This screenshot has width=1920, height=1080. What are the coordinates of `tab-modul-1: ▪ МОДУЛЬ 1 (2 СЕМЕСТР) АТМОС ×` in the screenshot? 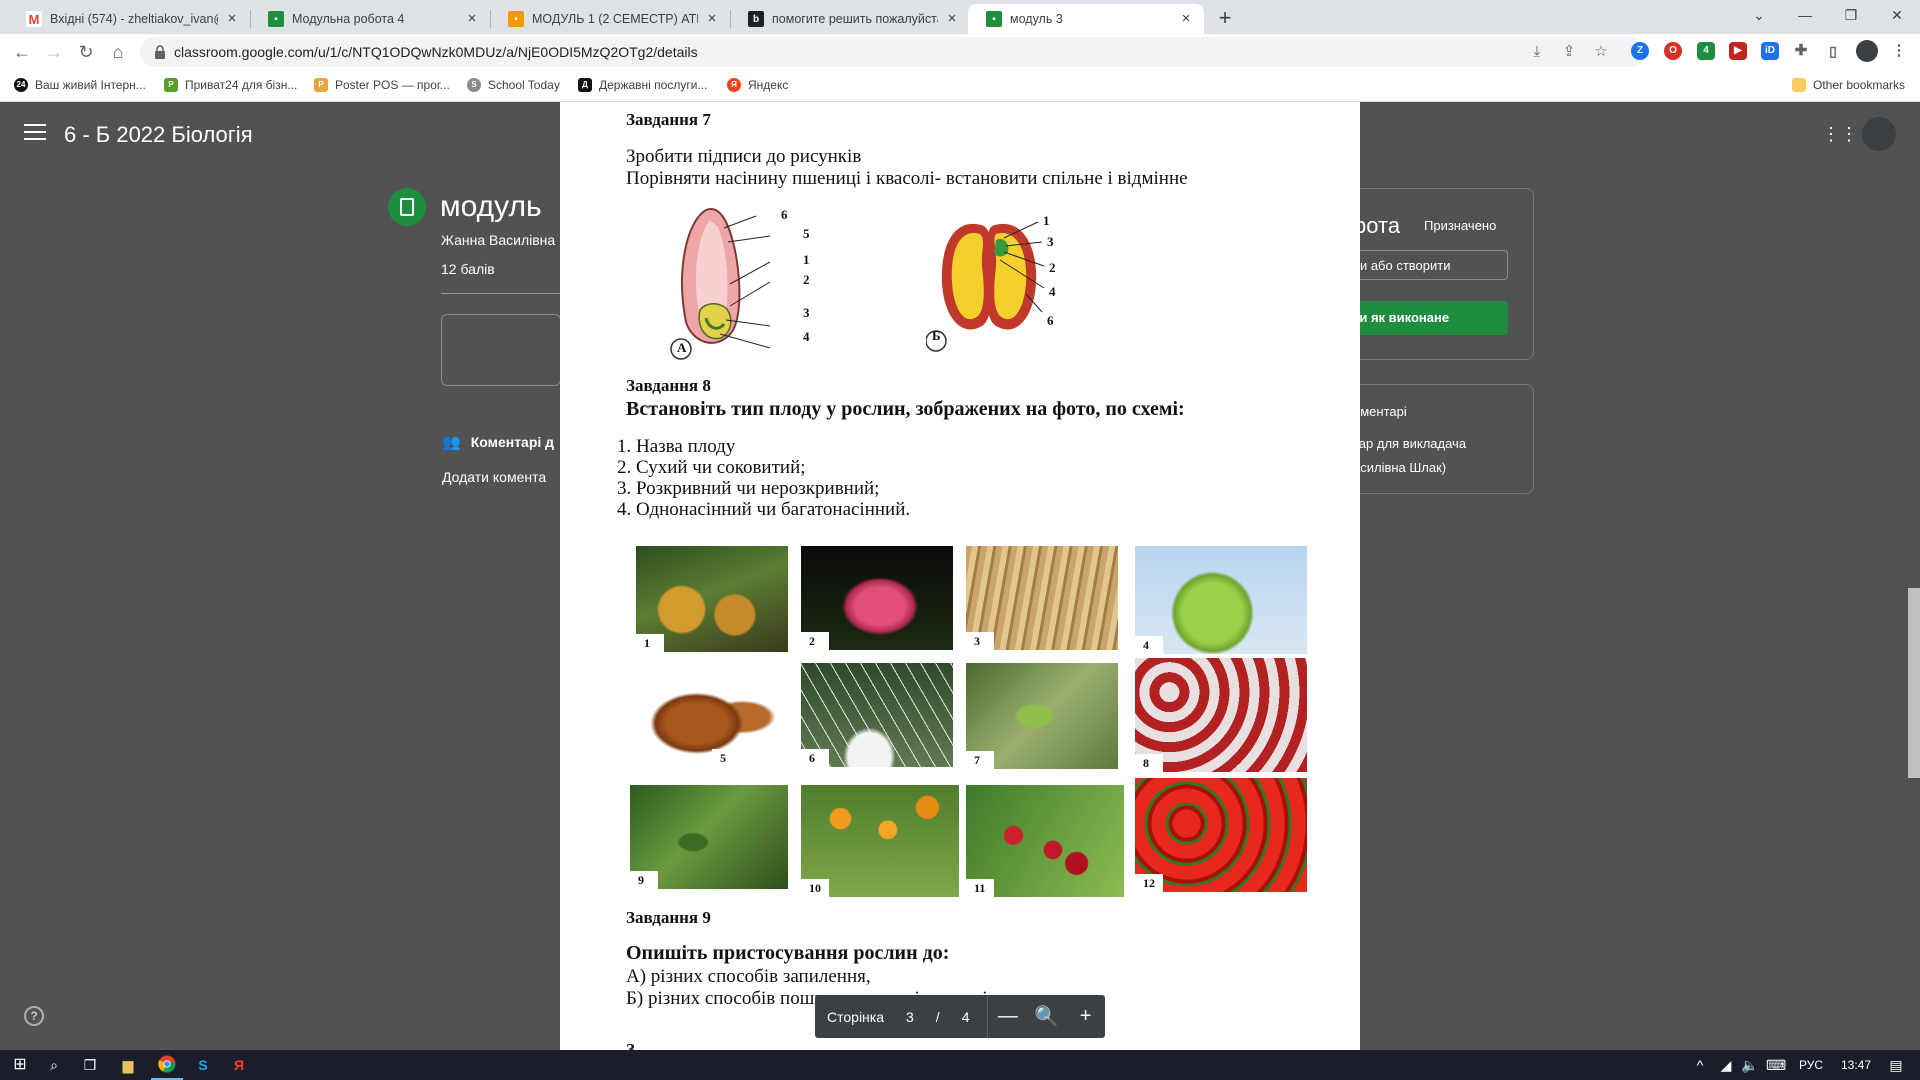 It's located at (610, 19).